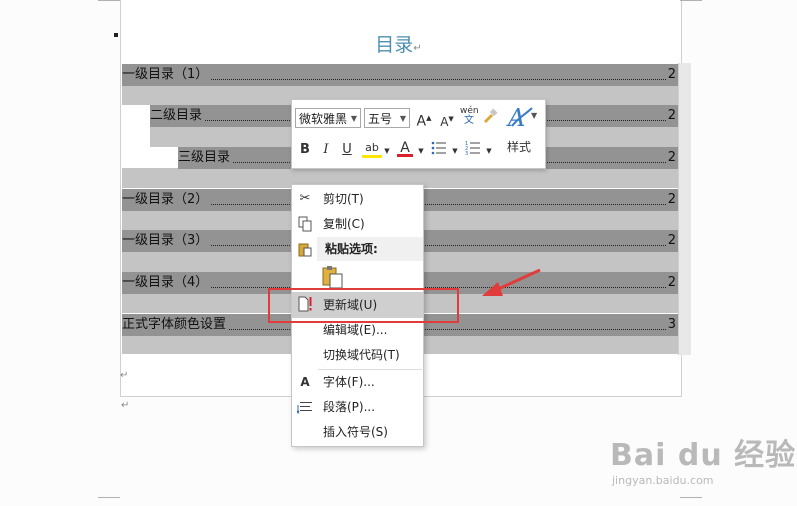  Describe the element at coordinates (405, 148) in the screenshot. I see `font-color-button: A` at that location.